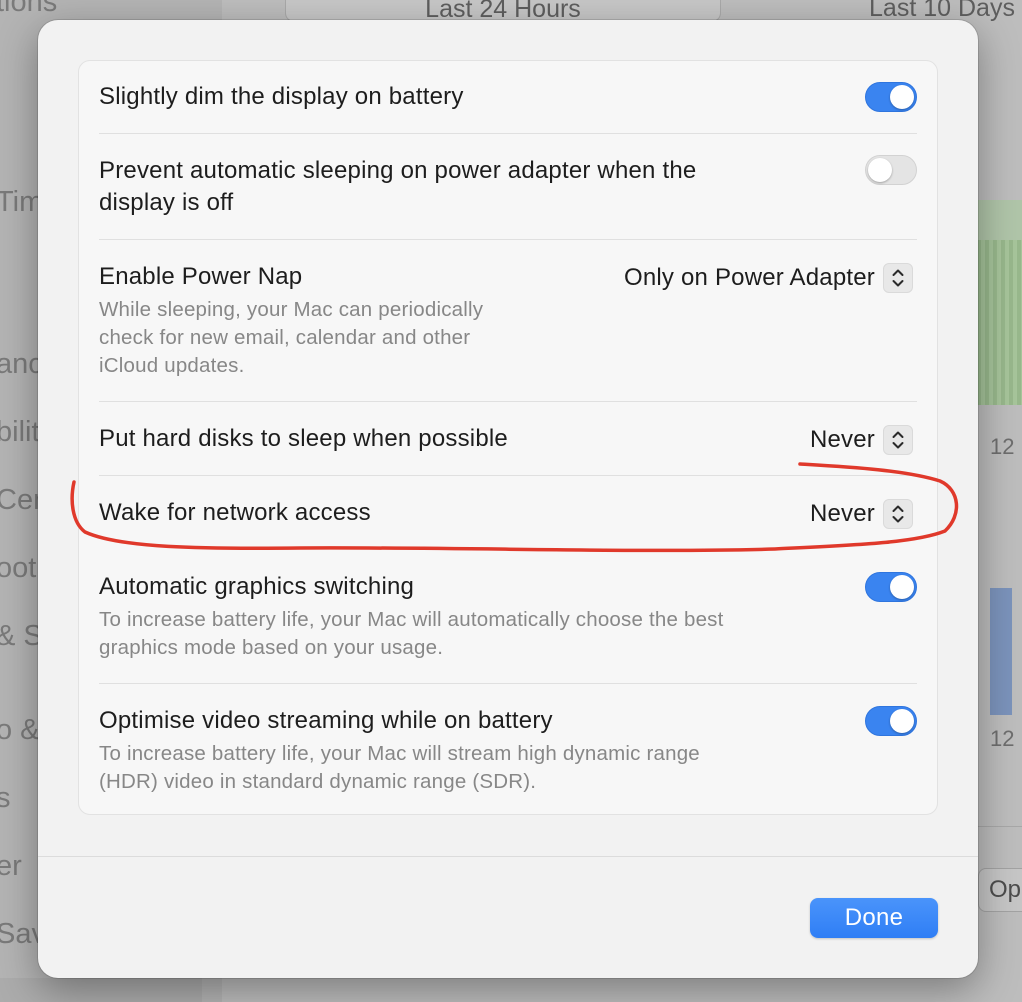  I want to click on graphics-switching-label: Automatic graphics switching, so click(257, 586).